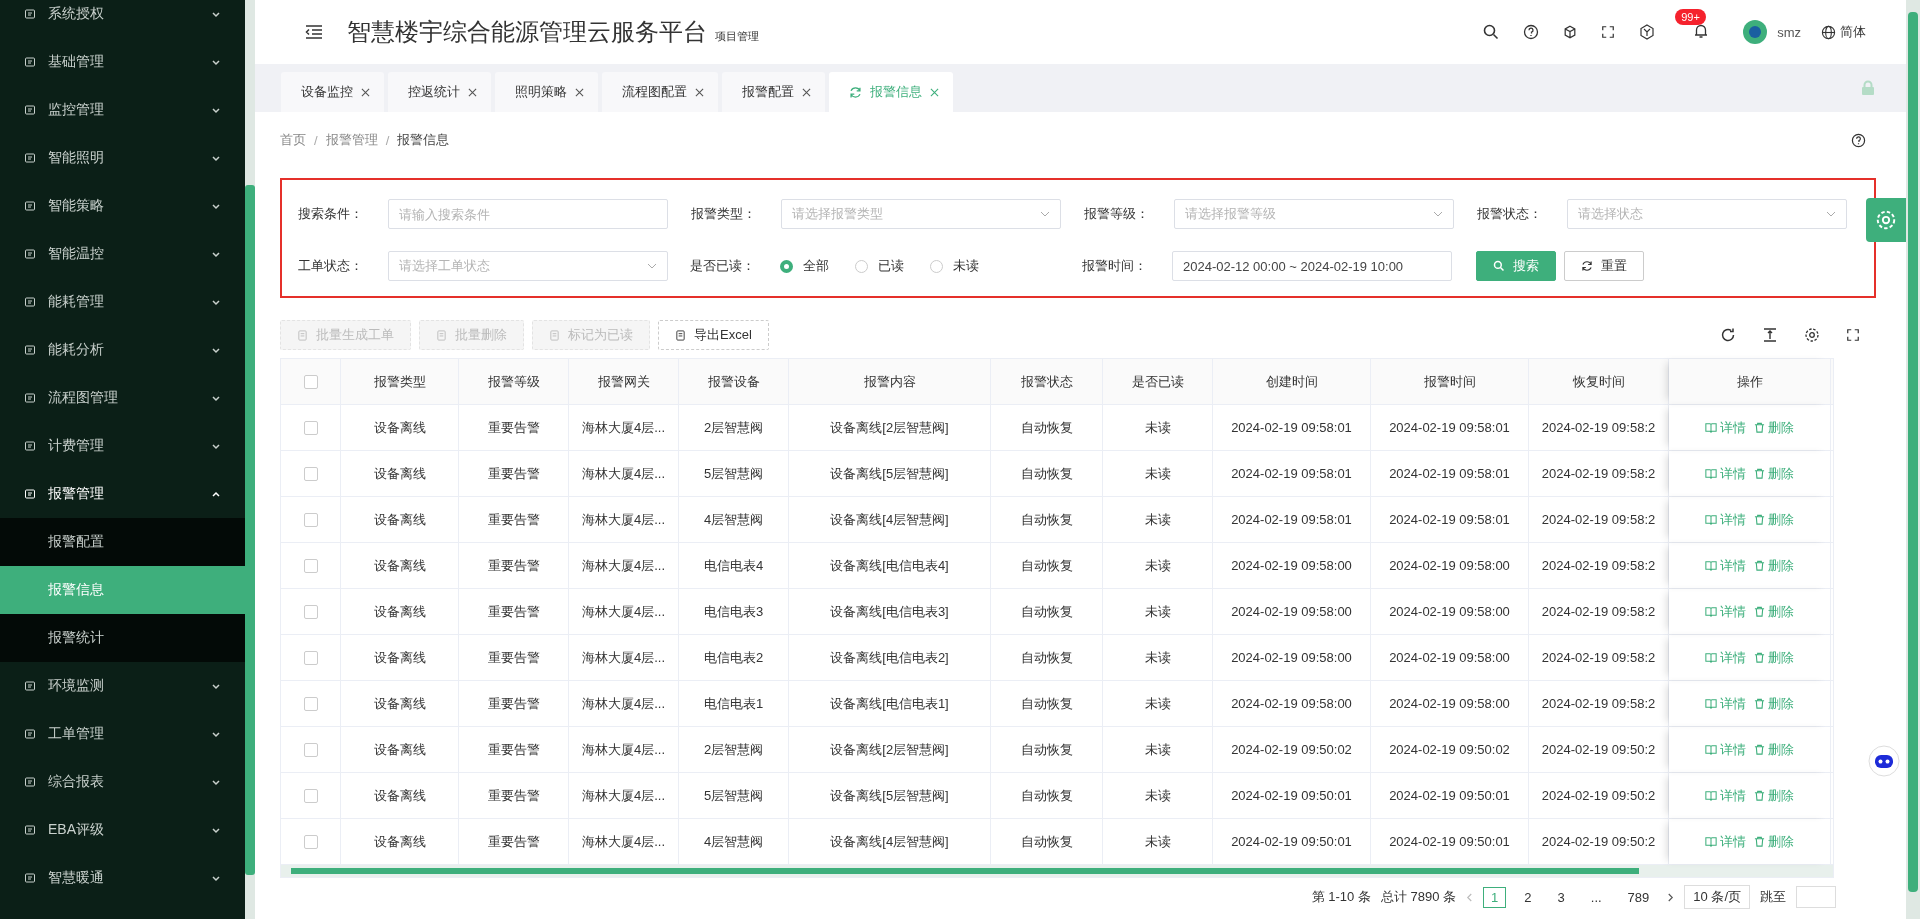  What do you see at coordinates (310, 381) in the screenshot?
I see `select-all-checkbox` at bounding box center [310, 381].